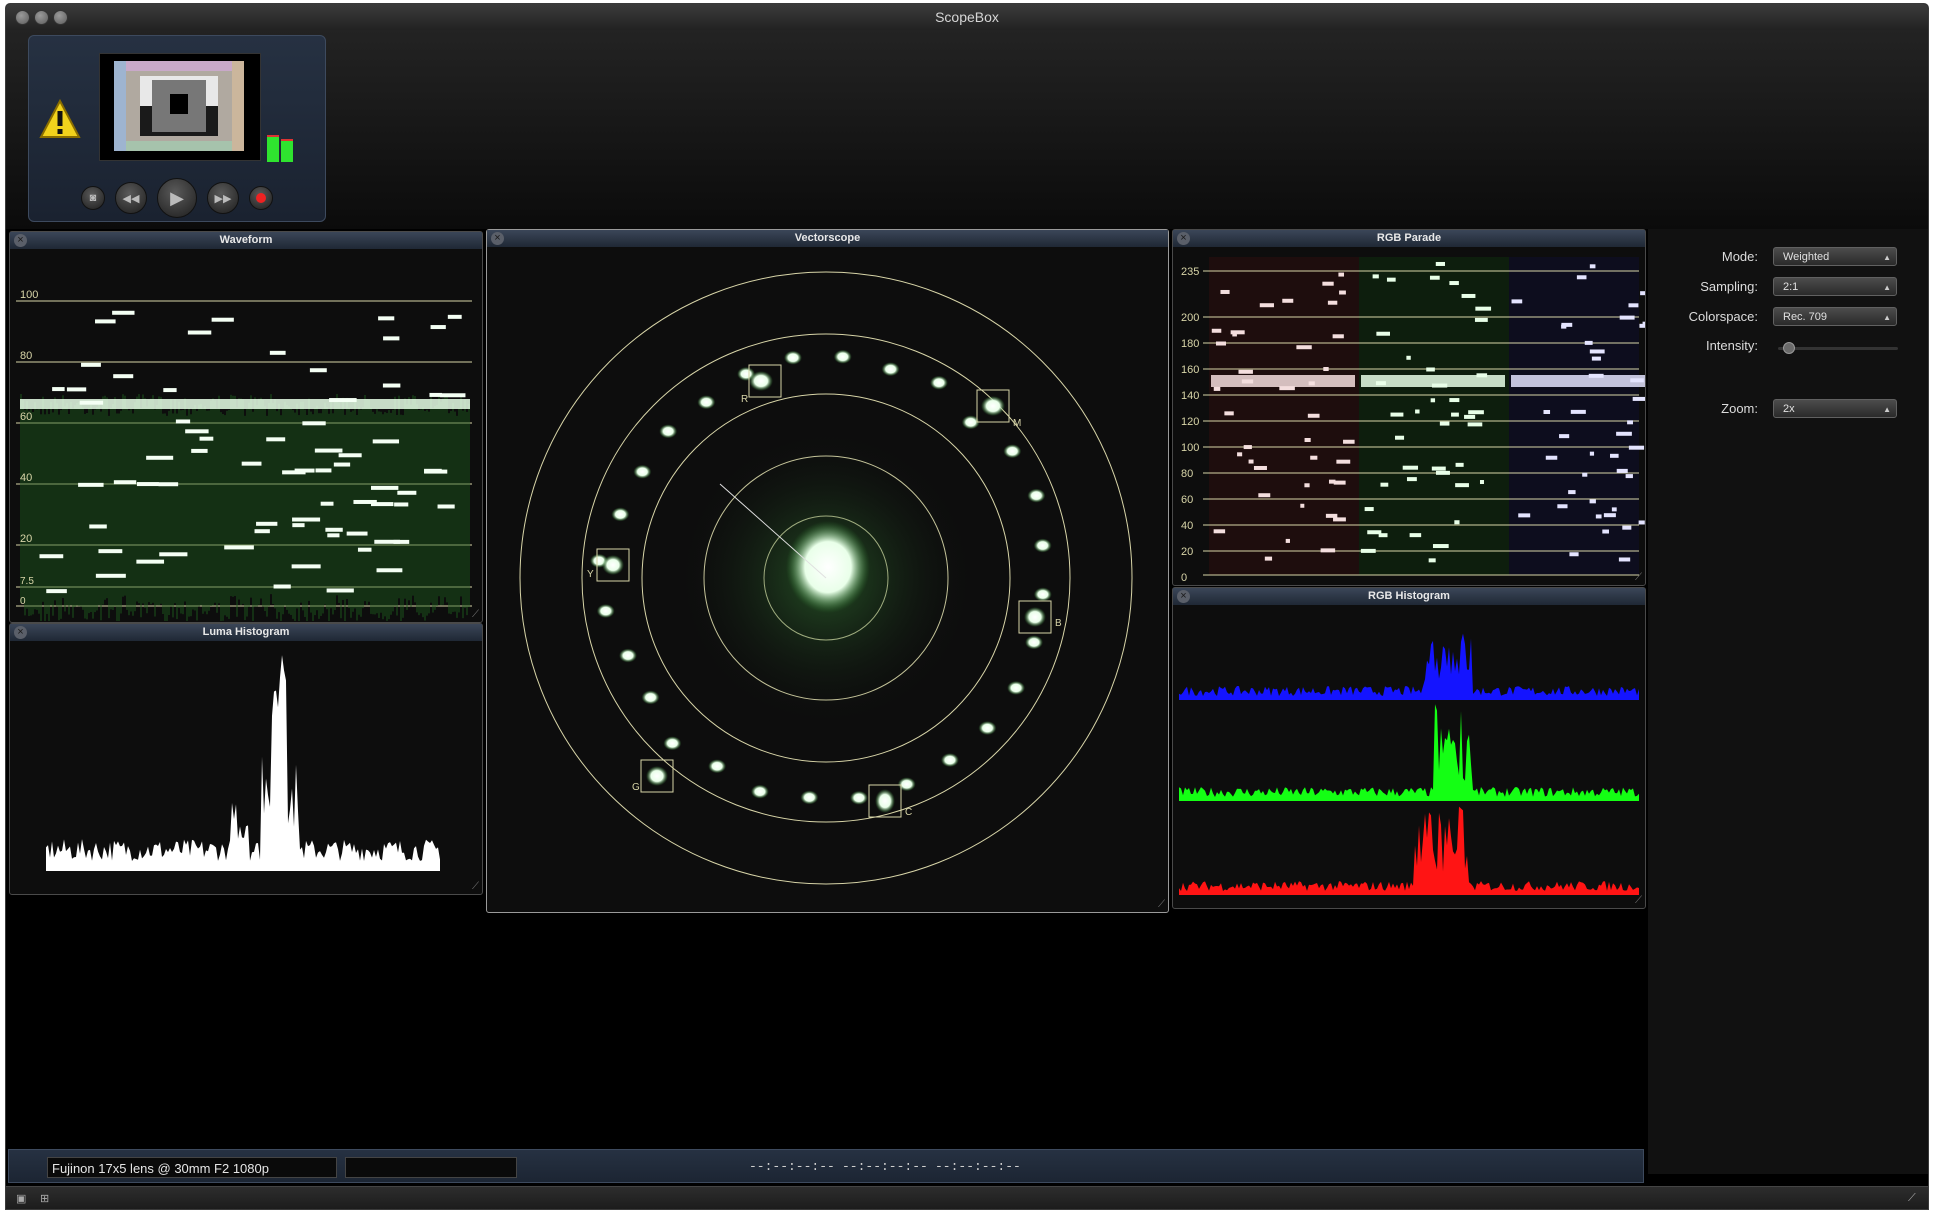 This screenshot has height=1214, width=1934. What do you see at coordinates (131, 198) in the screenshot?
I see `rewind-icon: ◀◀` at bounding box center [131, 198].